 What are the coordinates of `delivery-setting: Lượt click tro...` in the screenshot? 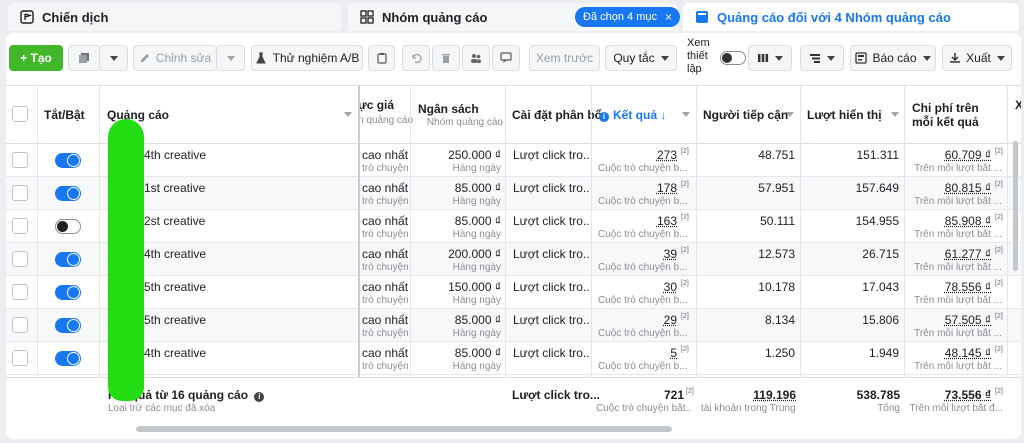 It's located at (551, 320).